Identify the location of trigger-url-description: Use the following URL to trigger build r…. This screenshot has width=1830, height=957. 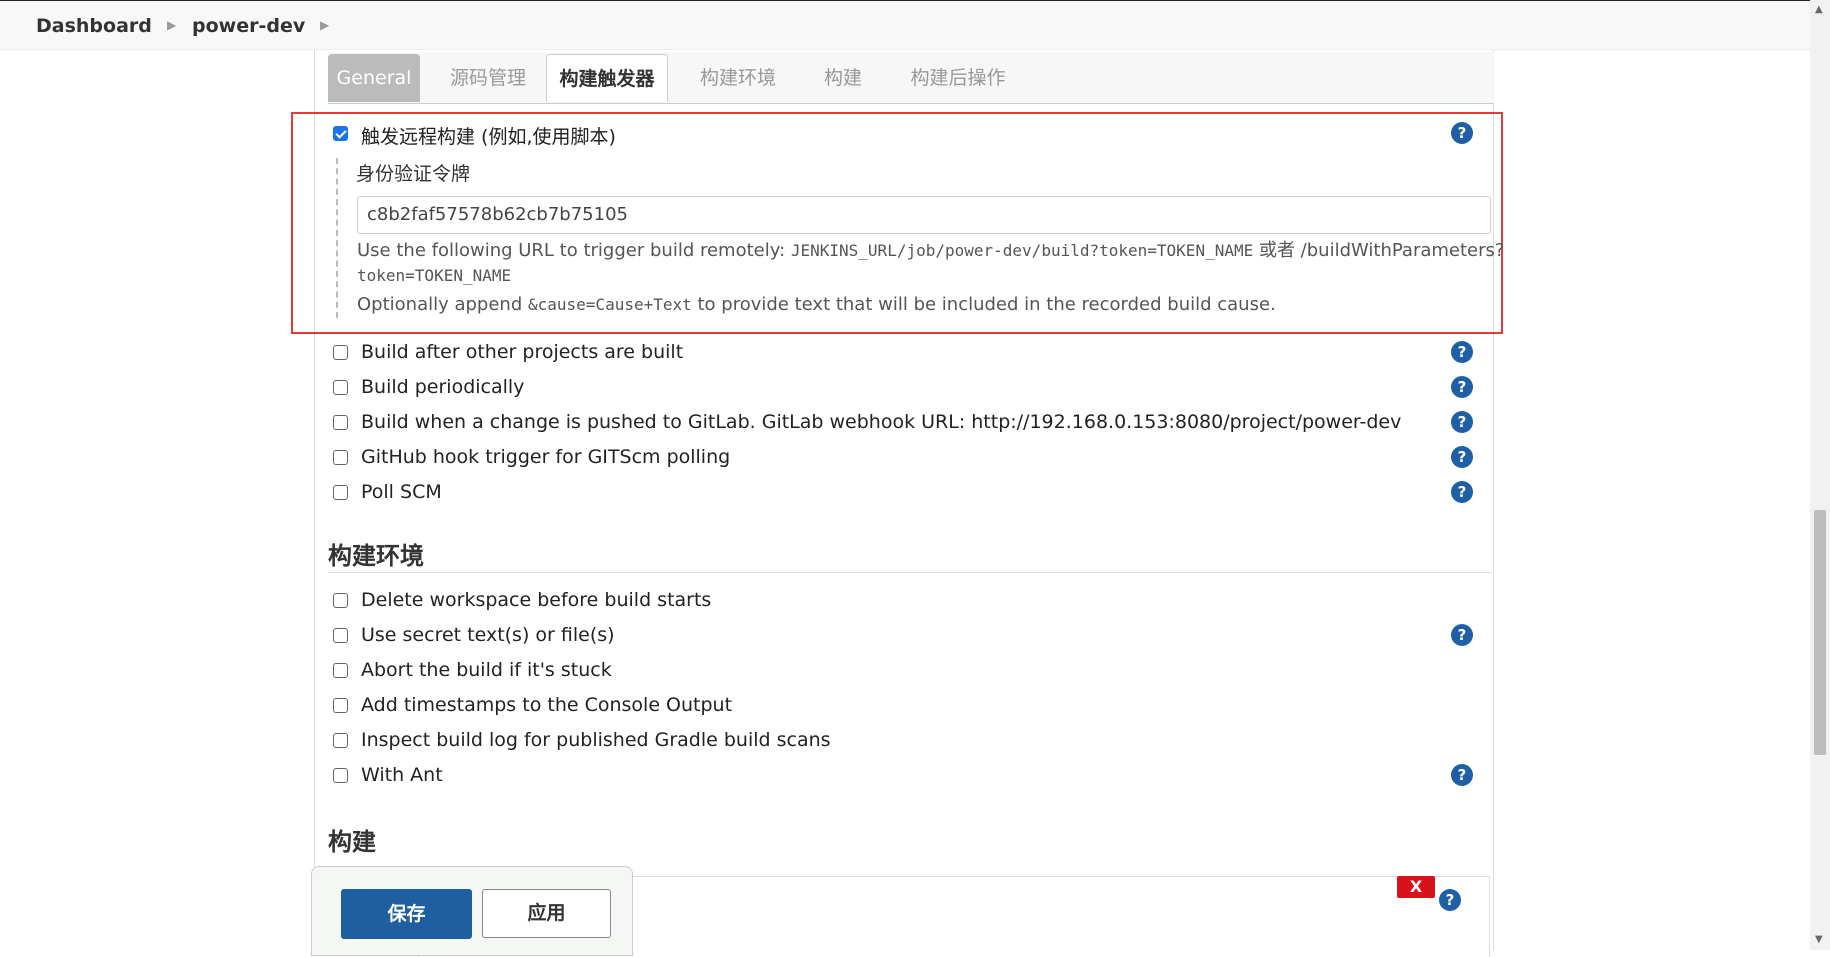
(931, 250).